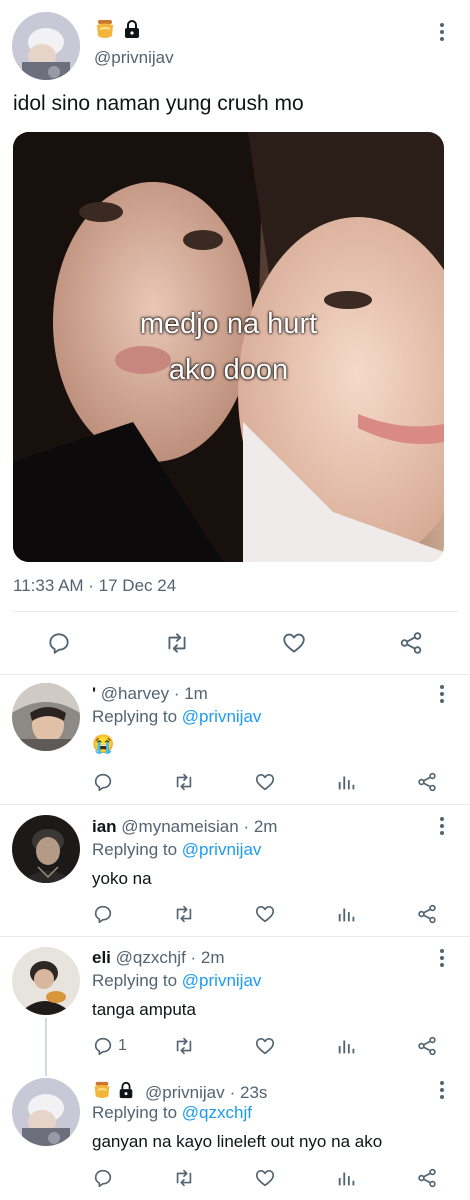 This screenshot has height=1200, width=470. I want to click on reply-handle: @qzxchjf, so click(151, 957).